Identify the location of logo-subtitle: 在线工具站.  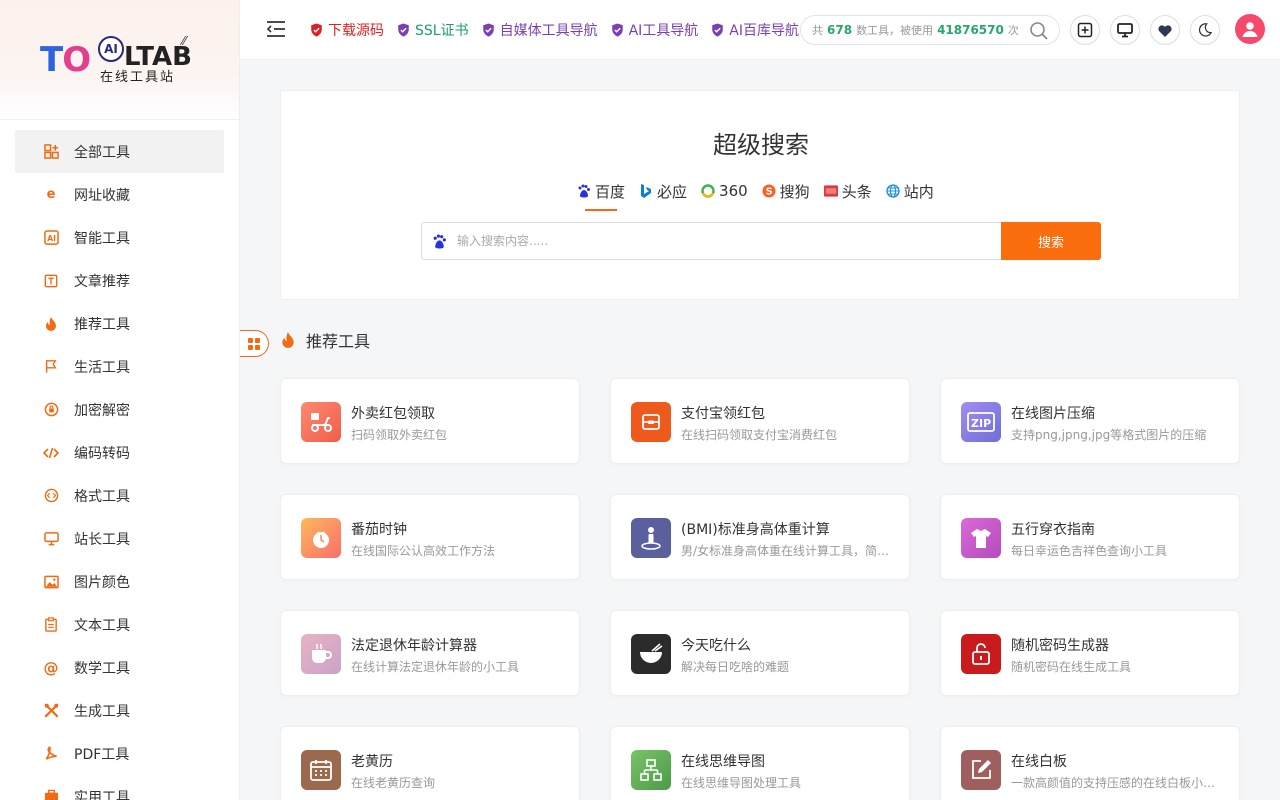
(138, 77).